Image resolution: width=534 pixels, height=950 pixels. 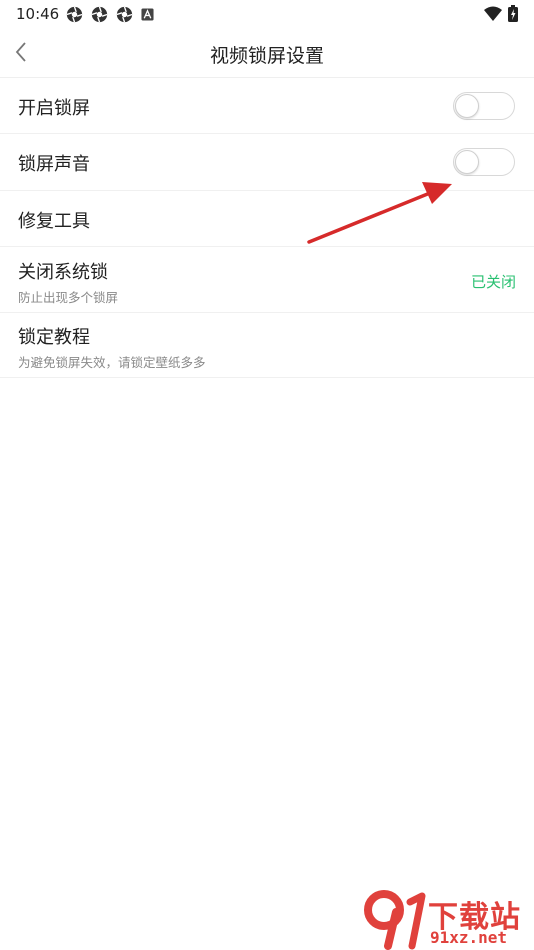 I want to click on system-icons, so click(x=501, y=13).